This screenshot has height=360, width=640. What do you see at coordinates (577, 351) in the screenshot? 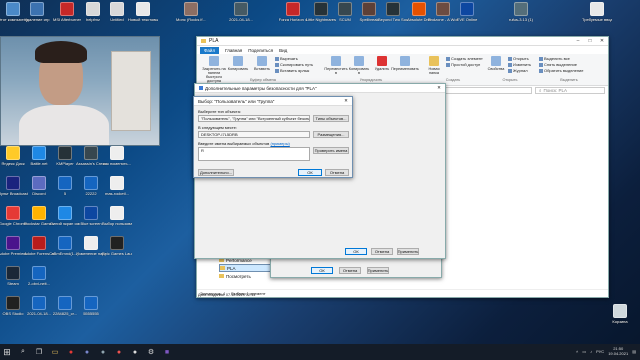
I see `chevron-up-icon: ˄` at bounding box center [577, 351].